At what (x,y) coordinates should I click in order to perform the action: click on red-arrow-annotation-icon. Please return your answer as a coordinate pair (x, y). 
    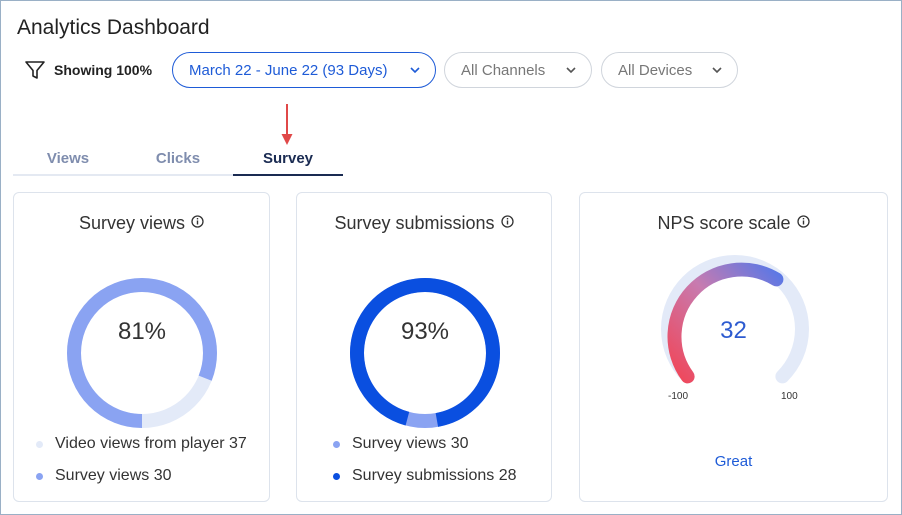
    Looking at the image, I should click on (287, 124).